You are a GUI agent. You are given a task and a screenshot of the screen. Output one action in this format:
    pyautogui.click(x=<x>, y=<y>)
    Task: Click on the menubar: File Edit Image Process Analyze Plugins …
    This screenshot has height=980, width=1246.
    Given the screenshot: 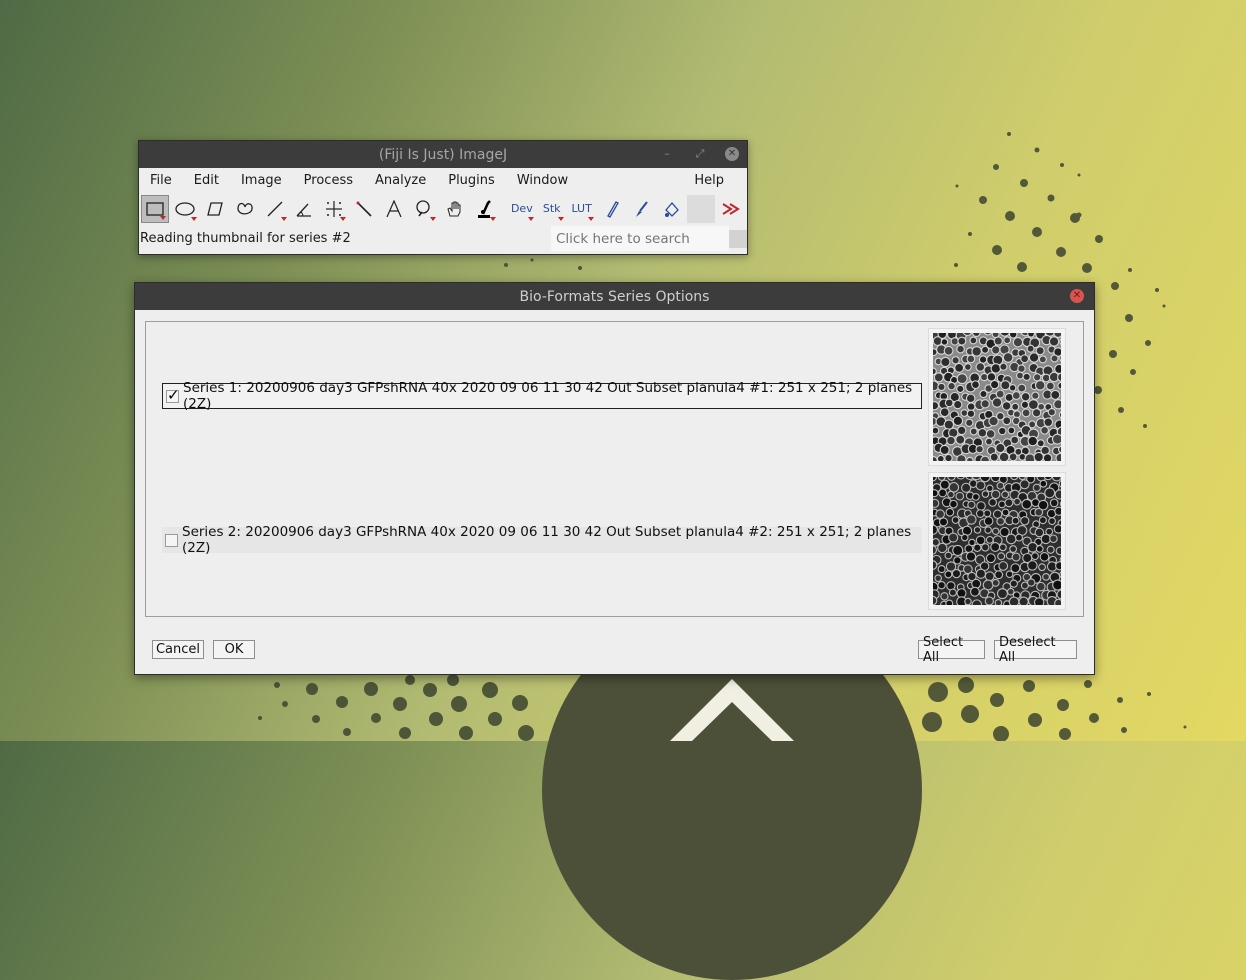 What is the action you would take?
    pyautogui.click(x=443, y=180)
    